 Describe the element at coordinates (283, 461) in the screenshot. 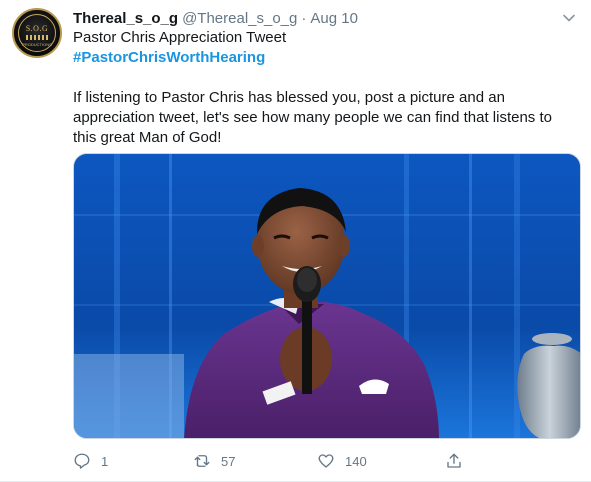

I see `tweet-actions: 1 57 140` at that location.